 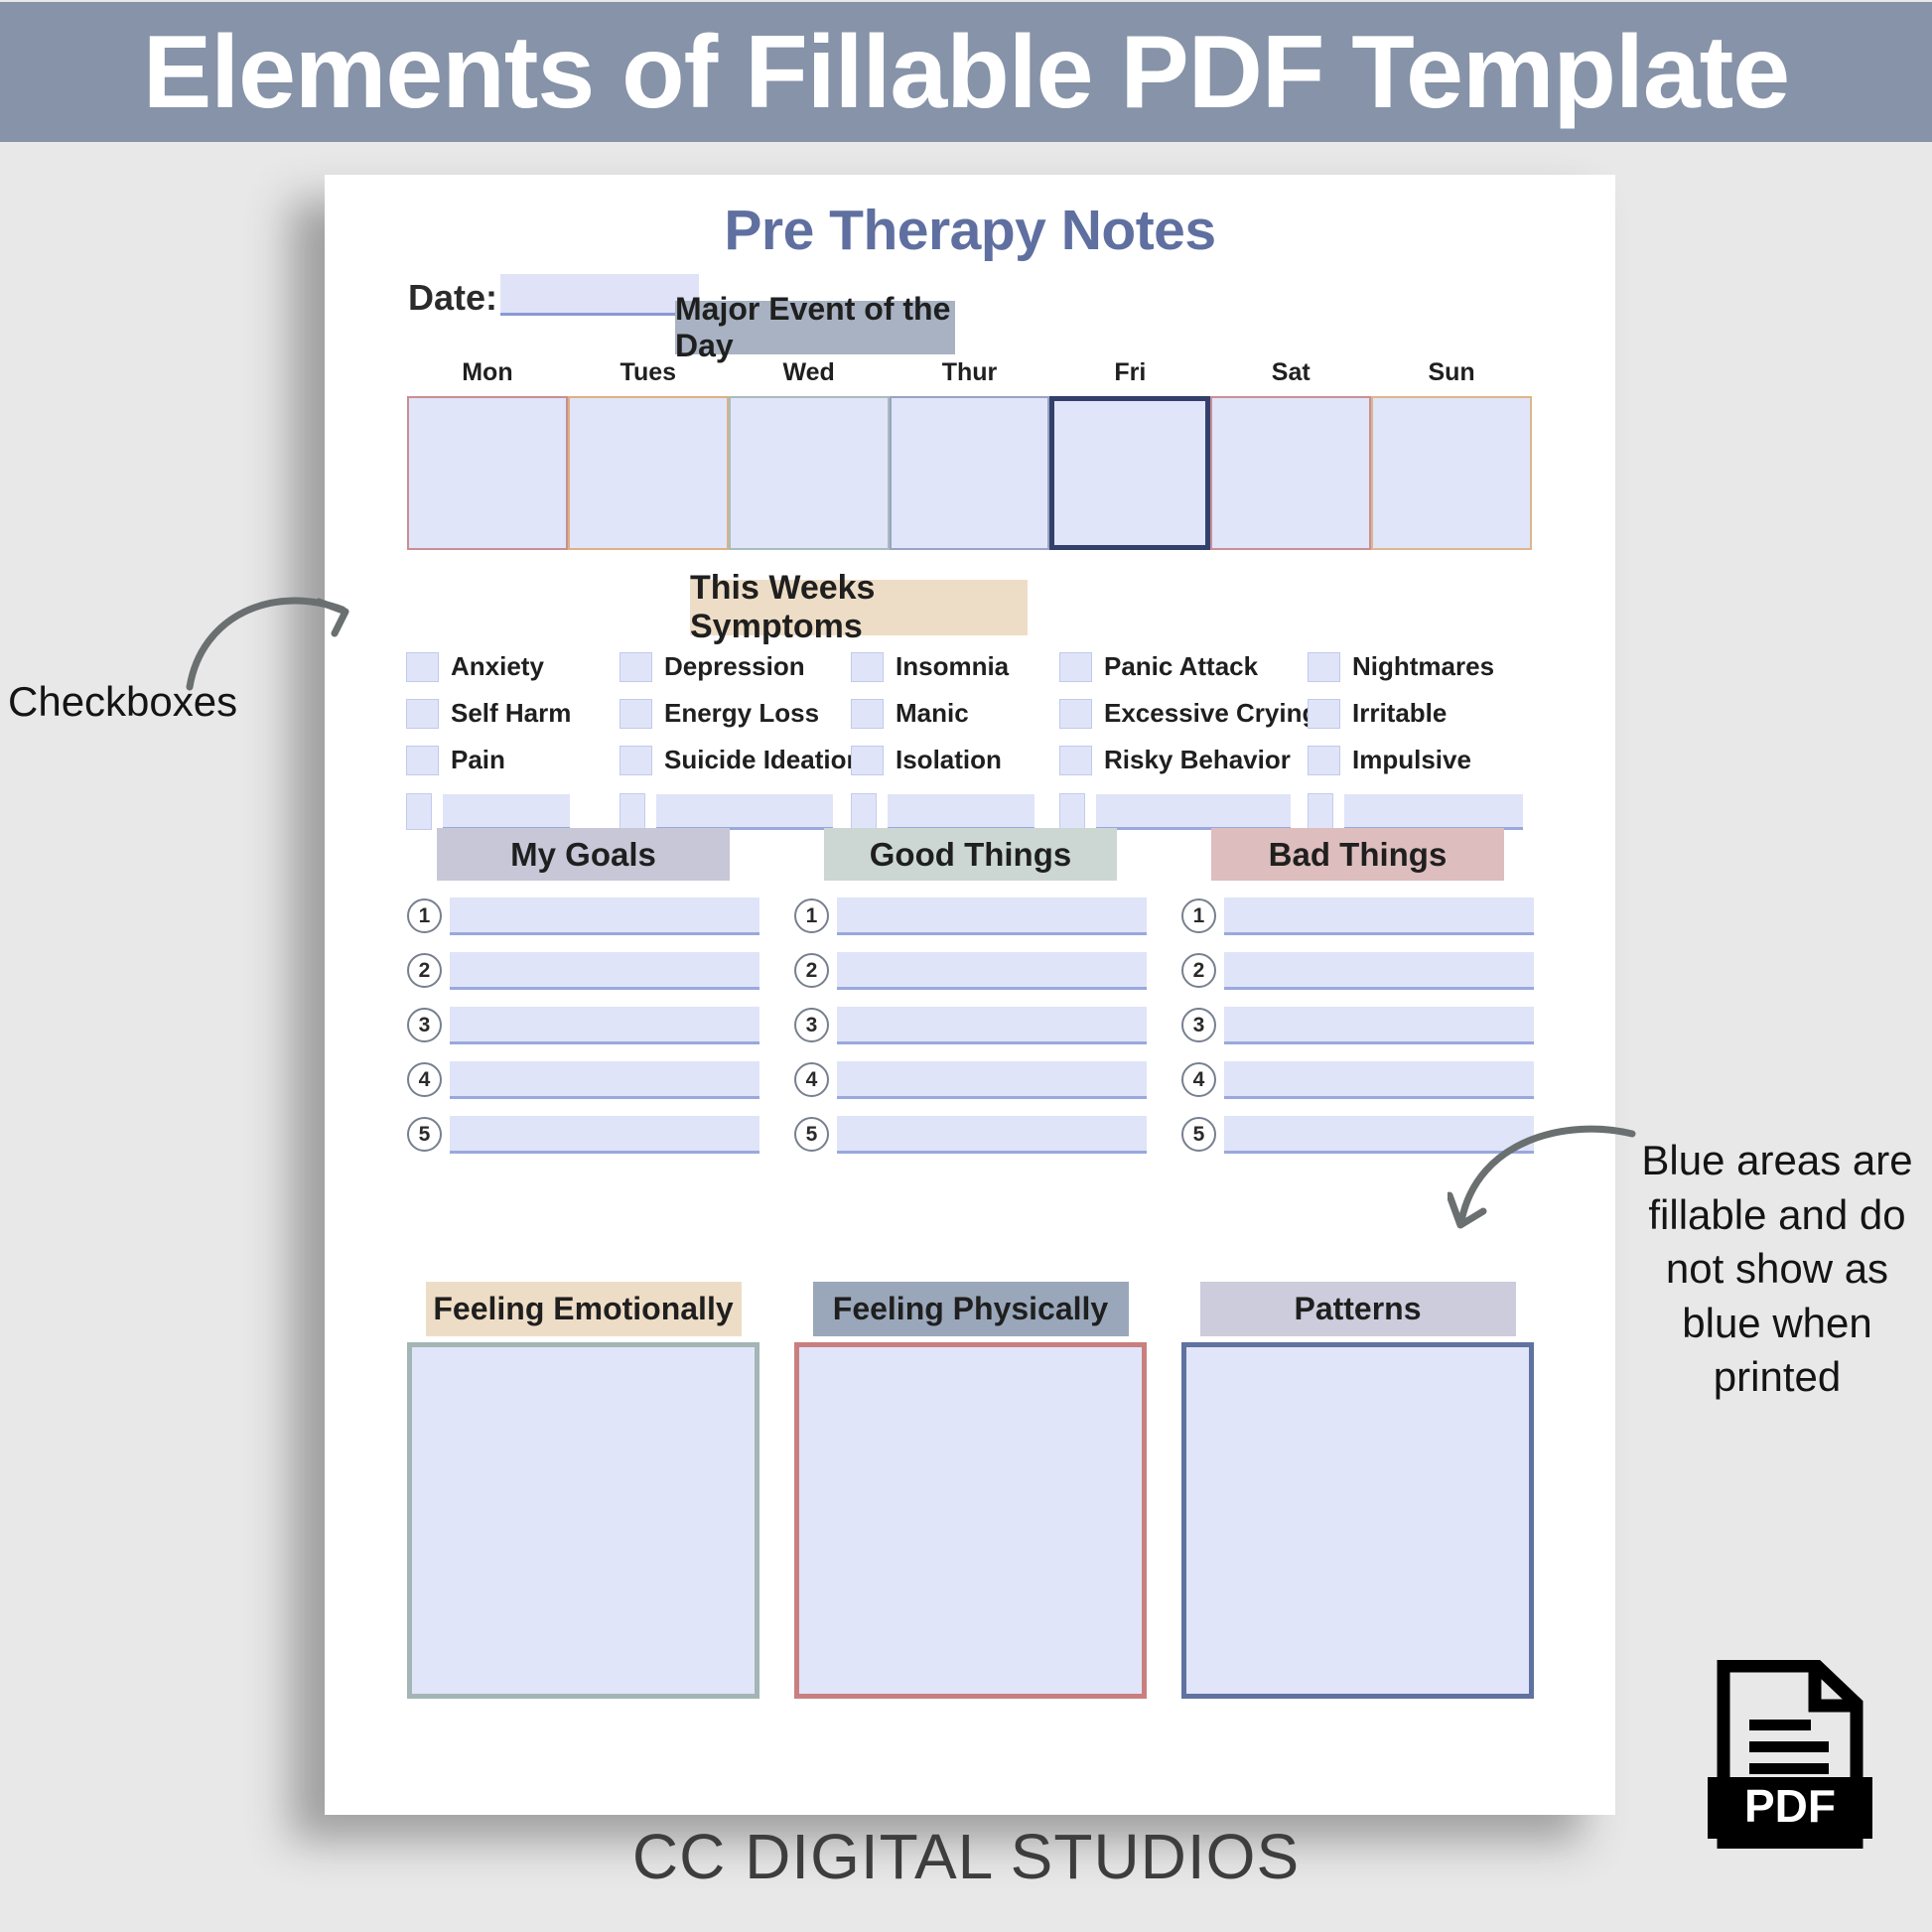 I want to click on weekday-column-mon: Mon, so click(x=488, y=454).